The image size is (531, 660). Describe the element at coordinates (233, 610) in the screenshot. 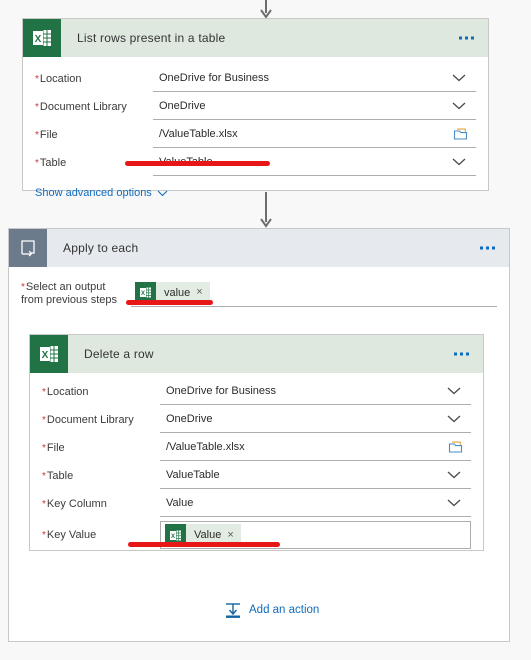

I see `insert-action-icon` at that location.